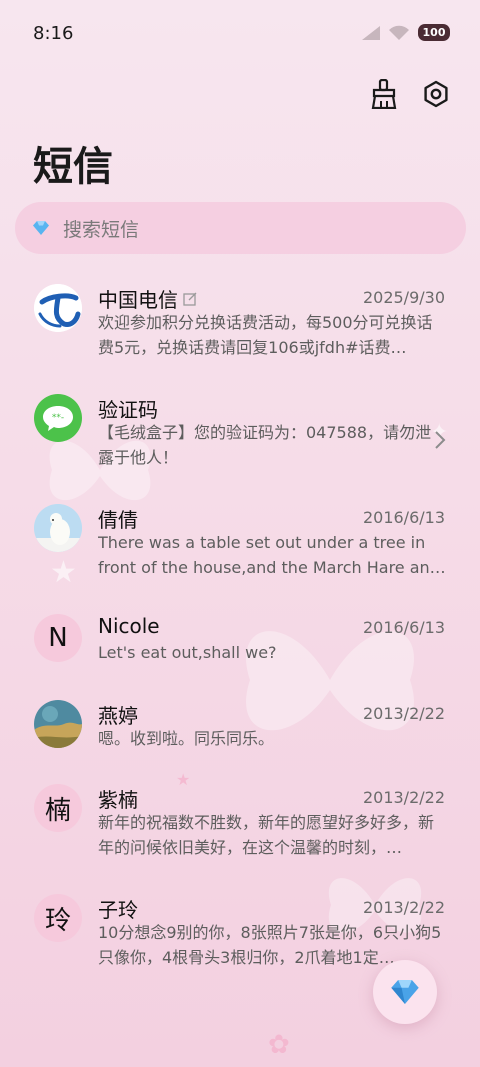 This screenshot has width=480, height=1067. I want to click on header-actions, so click(410, 94).